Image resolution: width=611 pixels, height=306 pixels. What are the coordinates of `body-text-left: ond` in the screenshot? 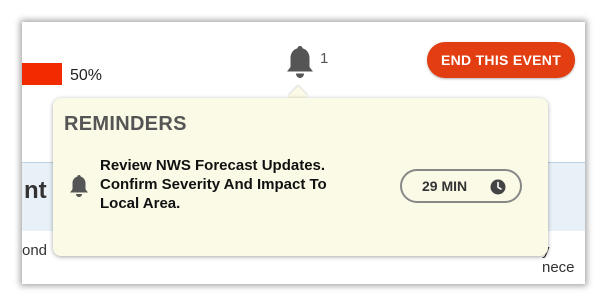 It's located at (35, 250).